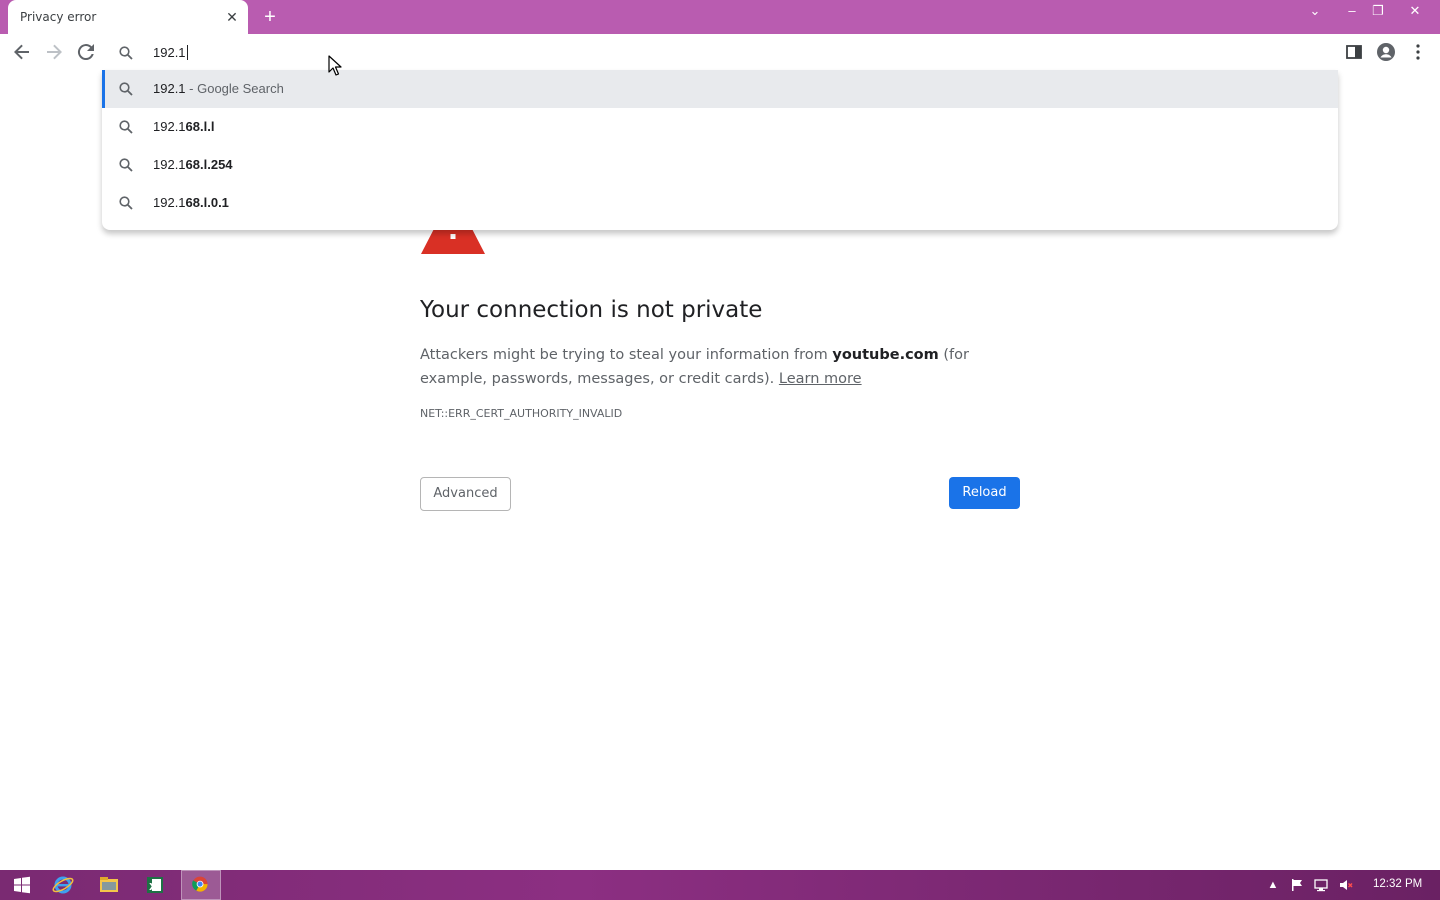 The image size is (1440, 900). I want to click on address-bar: 192.1, so click(720, 53).